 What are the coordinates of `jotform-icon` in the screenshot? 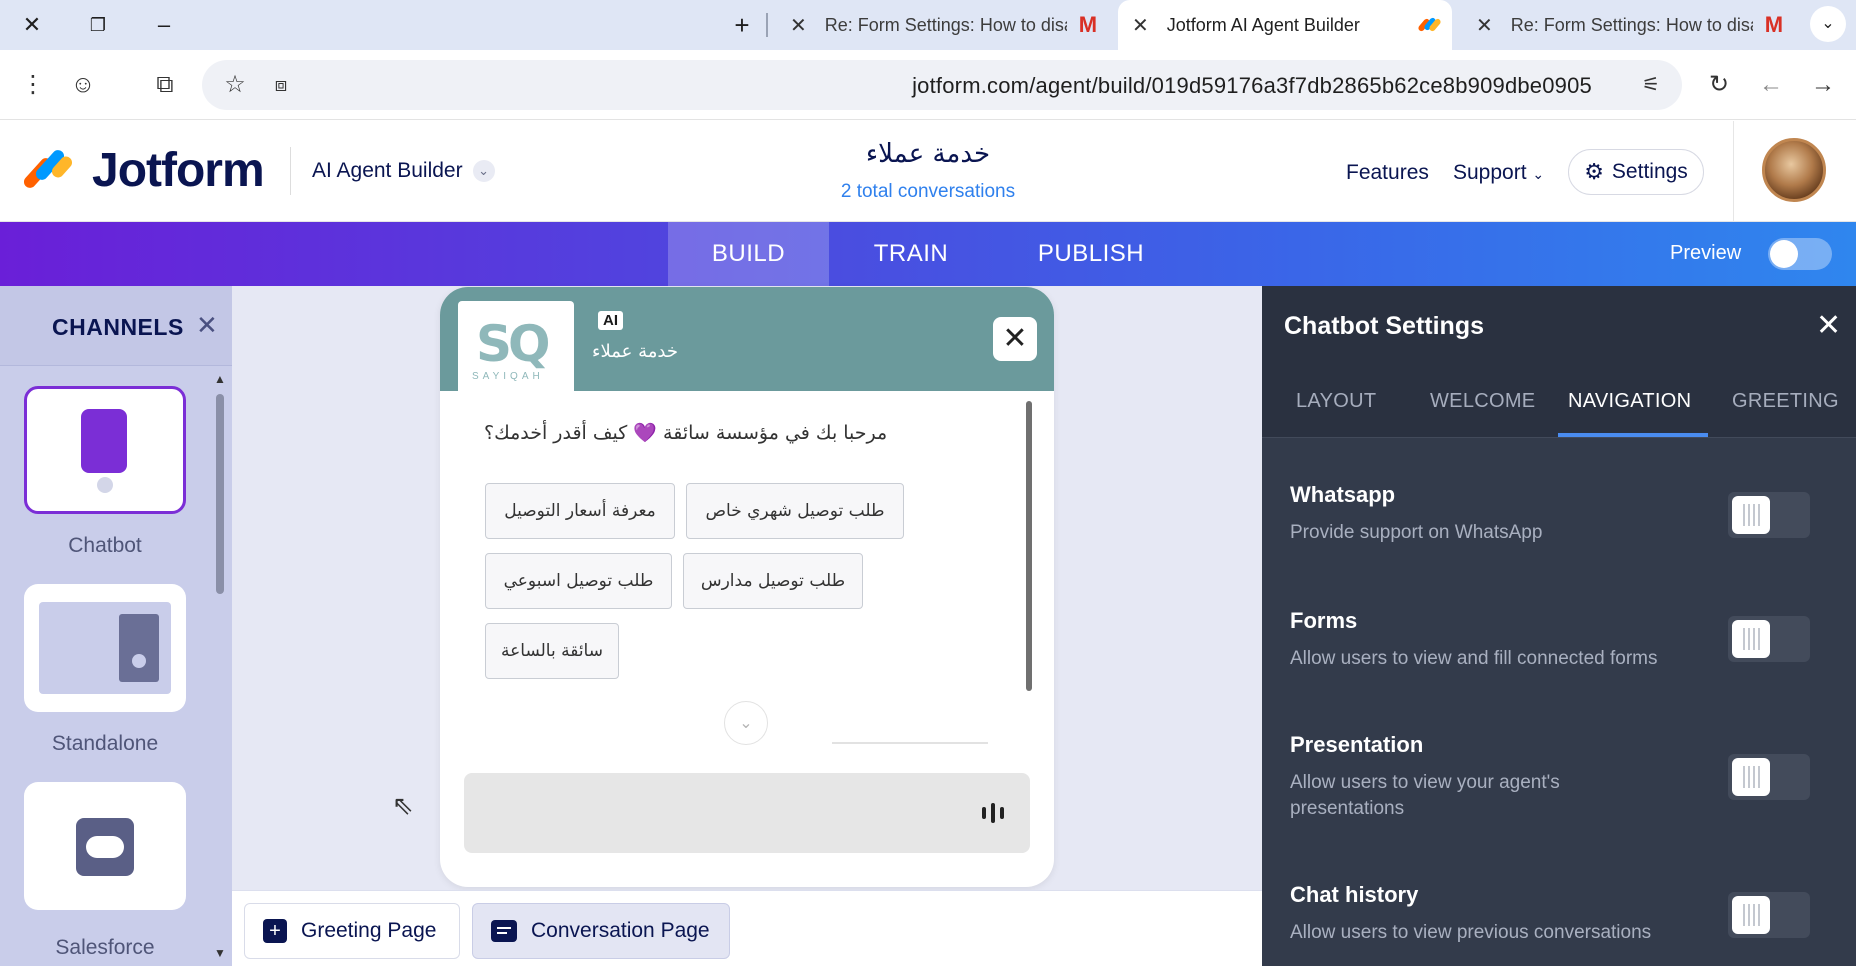 It's located at (1429, 25).